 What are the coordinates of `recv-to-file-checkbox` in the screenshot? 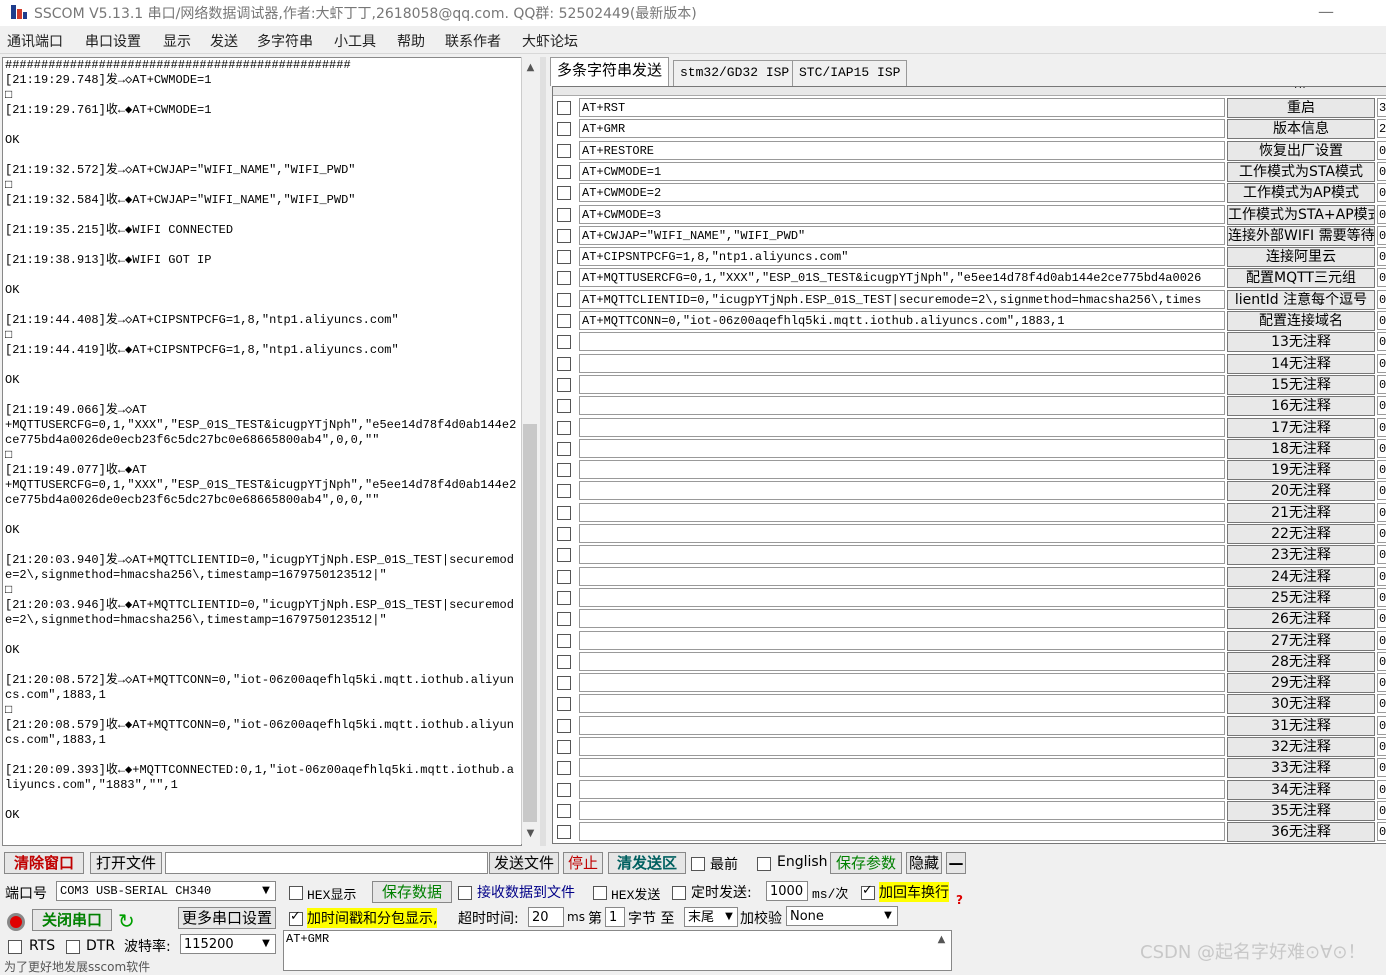 It's located at (465, 893).